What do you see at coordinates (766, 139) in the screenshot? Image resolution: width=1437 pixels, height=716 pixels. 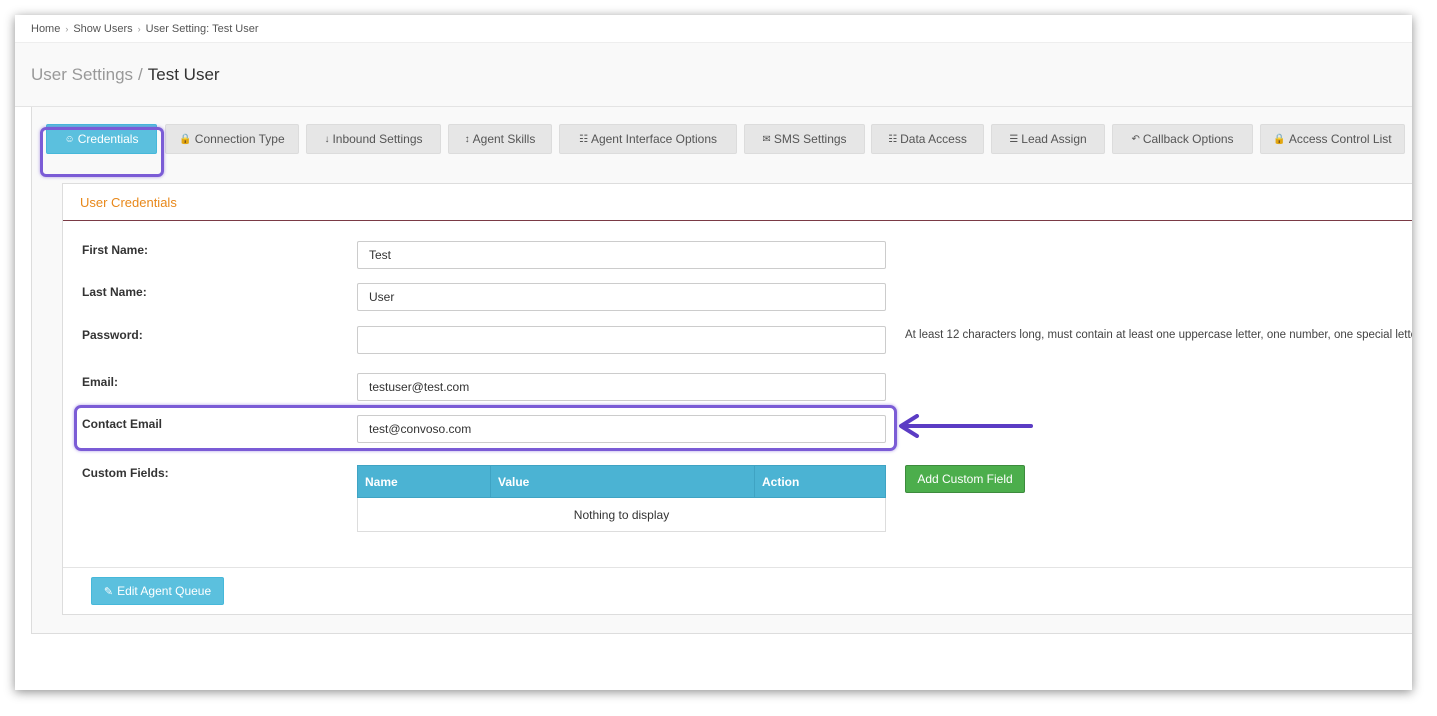 I see `envelope-icon: ✉` at bounding box center [766, 139].